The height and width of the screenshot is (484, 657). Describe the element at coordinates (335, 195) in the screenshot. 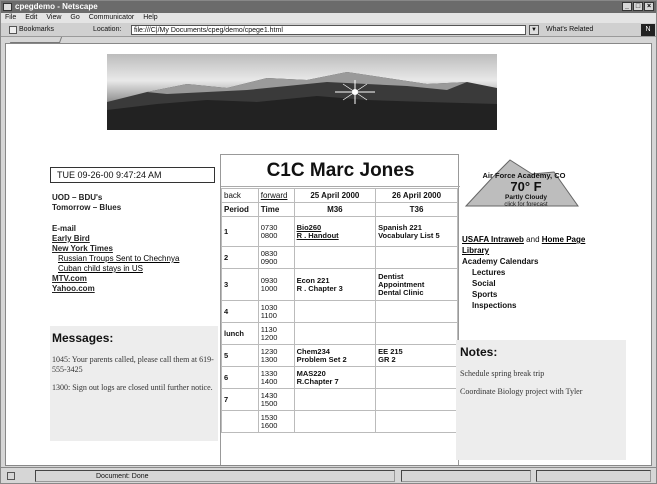

I see `date-col-1: 25 April 2000` at that location.